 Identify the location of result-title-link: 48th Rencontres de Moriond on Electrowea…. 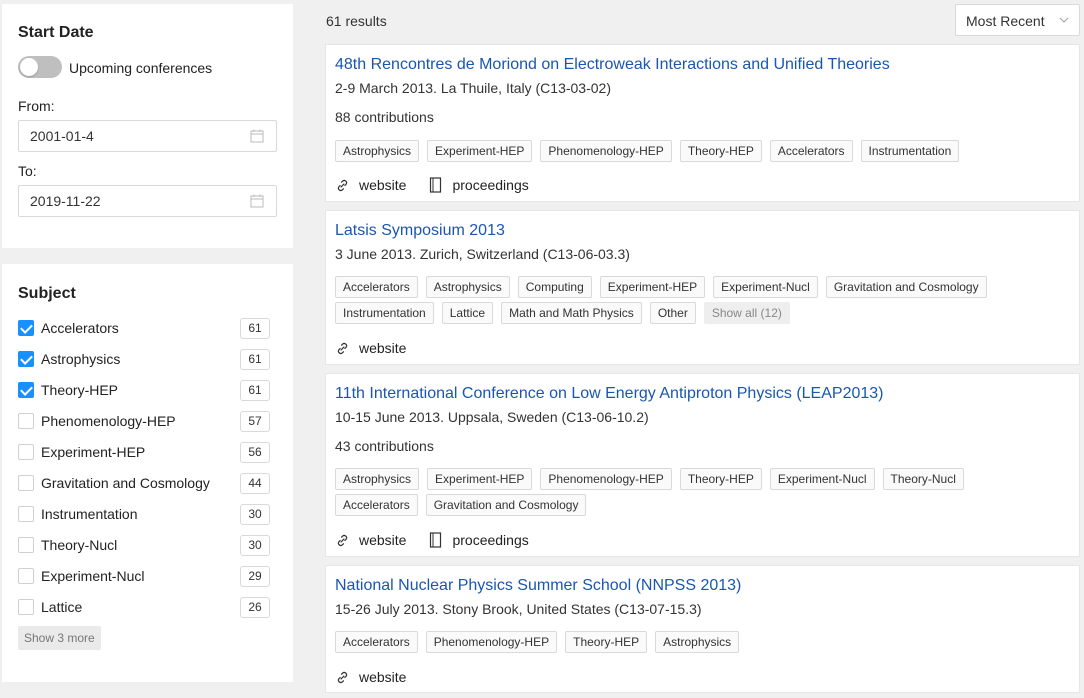
(612, 65).